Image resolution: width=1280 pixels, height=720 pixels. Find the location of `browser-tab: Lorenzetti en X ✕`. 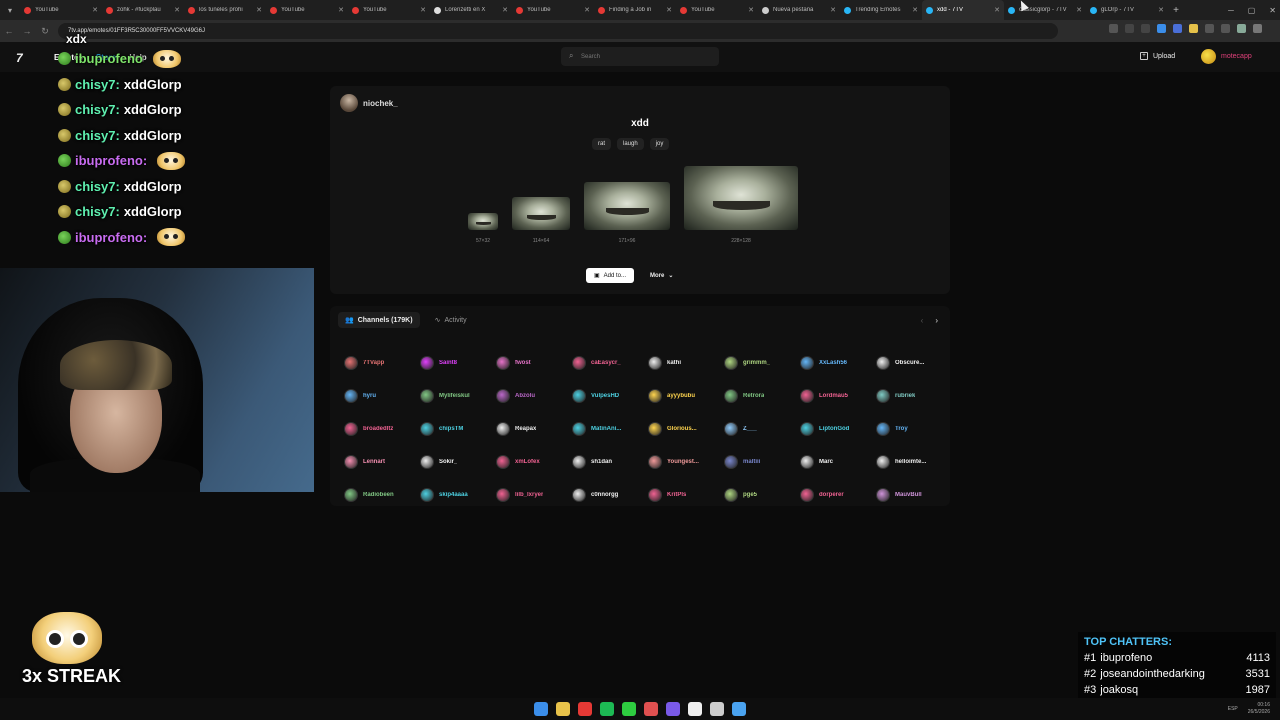

browser-tab: Lorenzetti en X ✕ is located at coordinates (471, 10).